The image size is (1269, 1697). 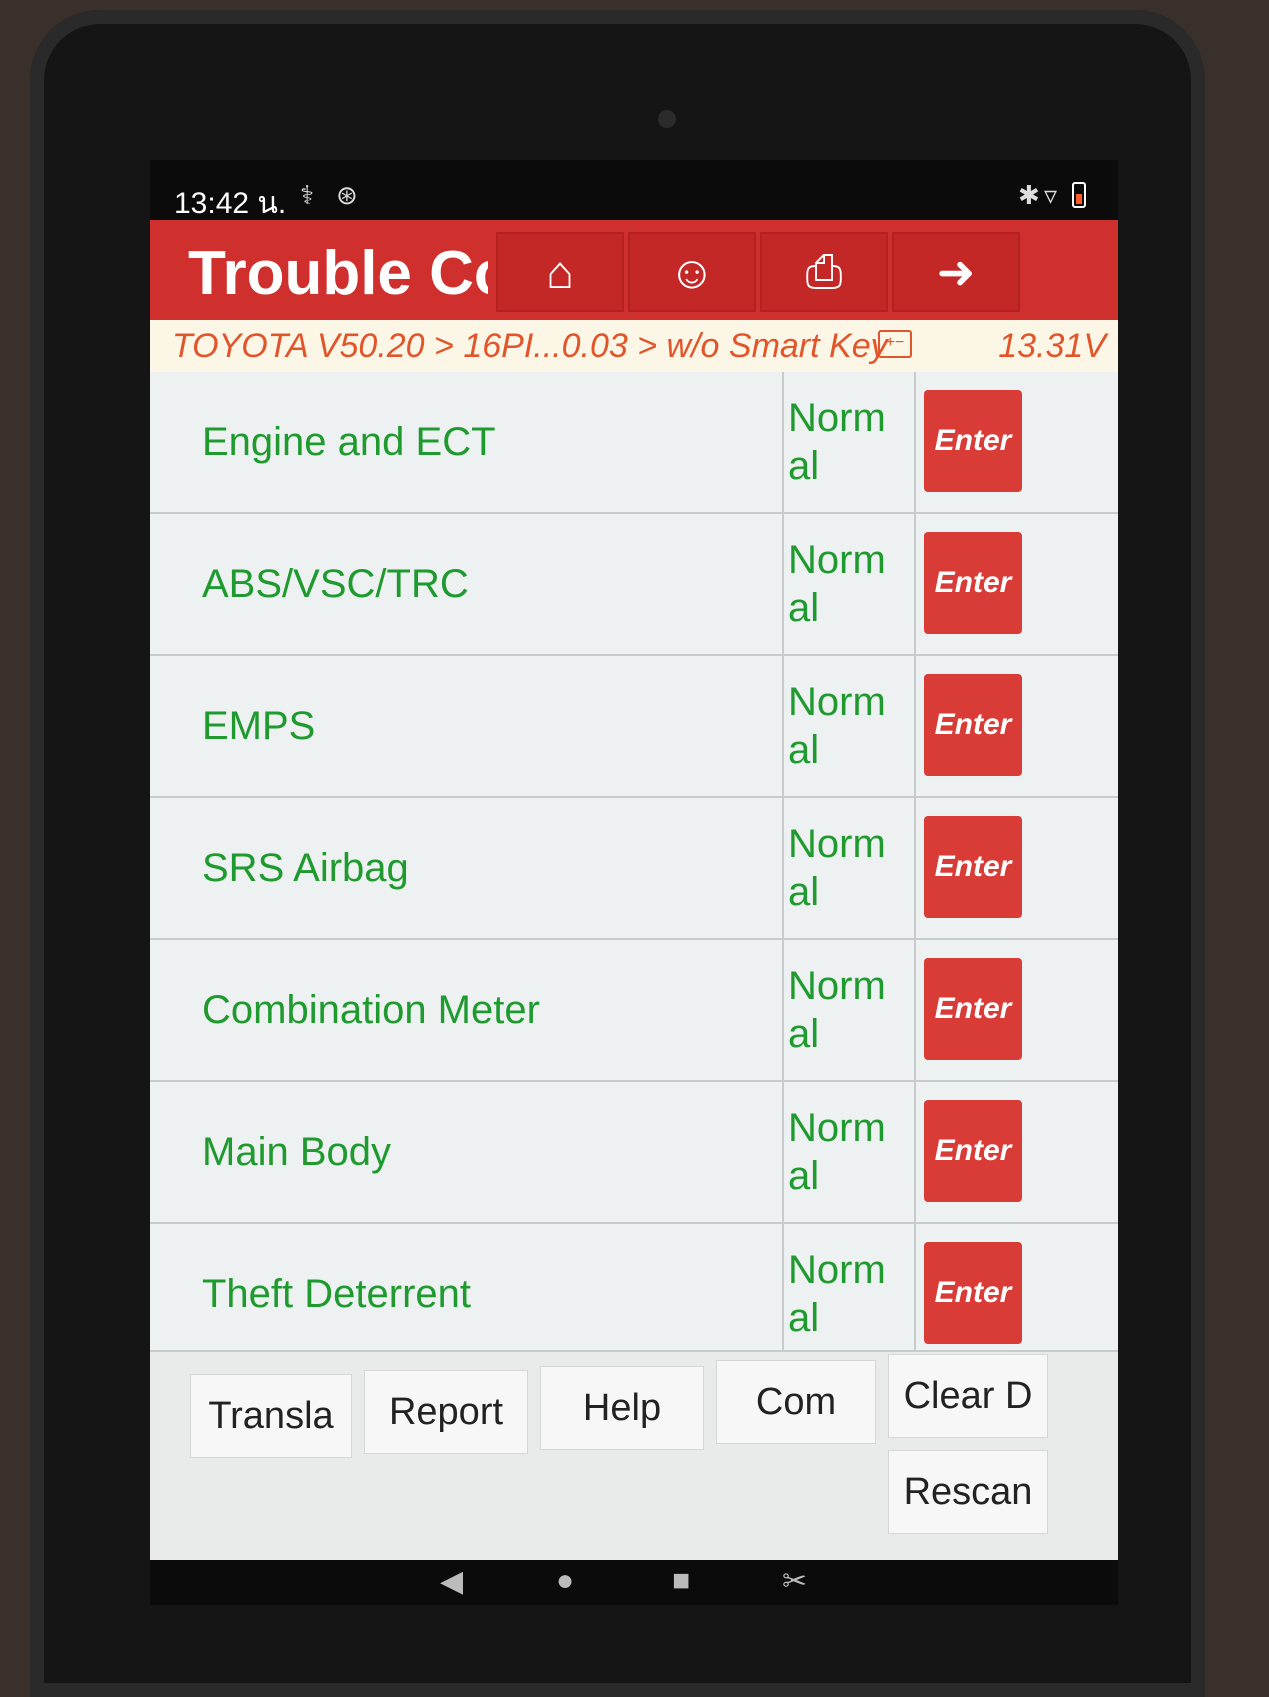 What do you see at coordinates (794, 1581) in the screenshot?
I see `screenshot-icon: ✂` at bounding box center [794, 1581].